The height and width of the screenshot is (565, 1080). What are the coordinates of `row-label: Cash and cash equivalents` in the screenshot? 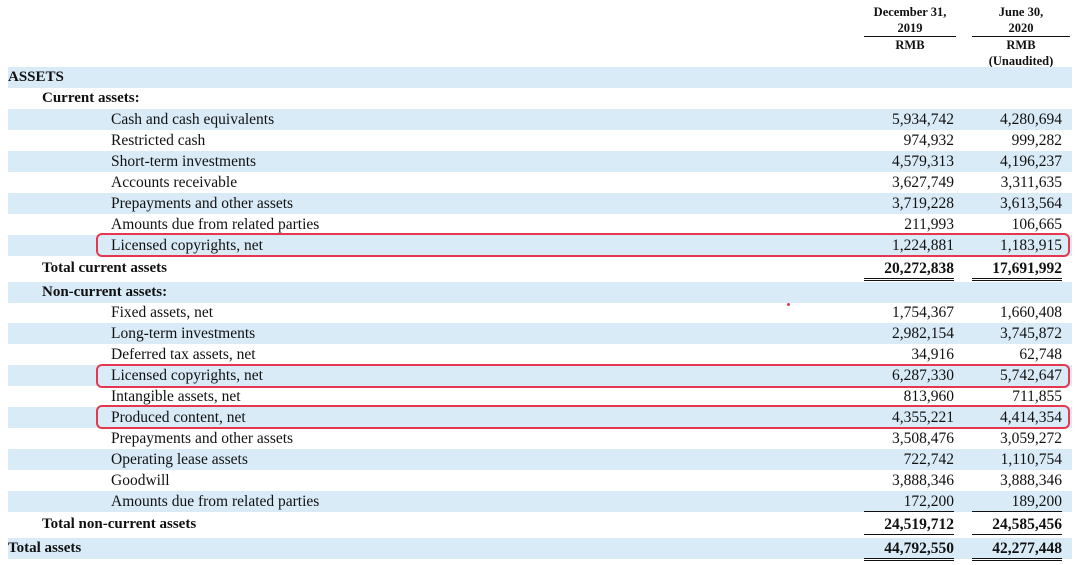 It's located at (193, 119).